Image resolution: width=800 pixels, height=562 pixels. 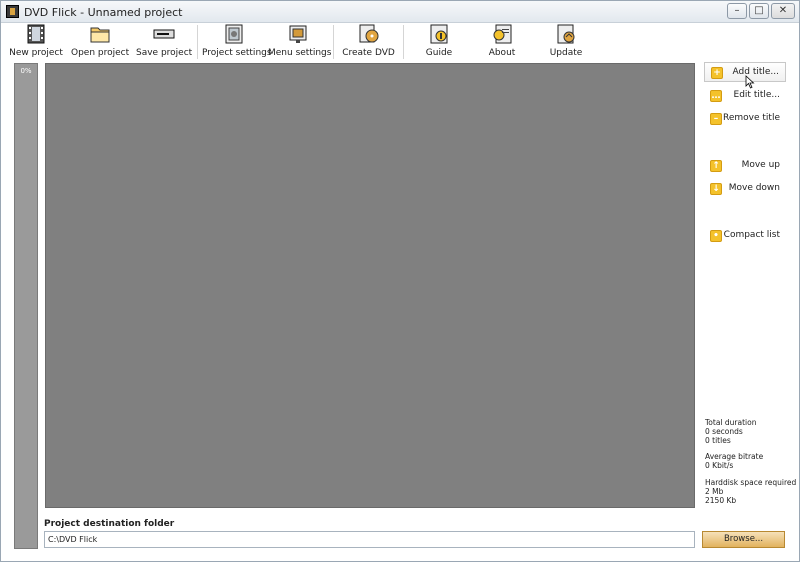 I want to click on film-icon, so click(x=36, y=34).